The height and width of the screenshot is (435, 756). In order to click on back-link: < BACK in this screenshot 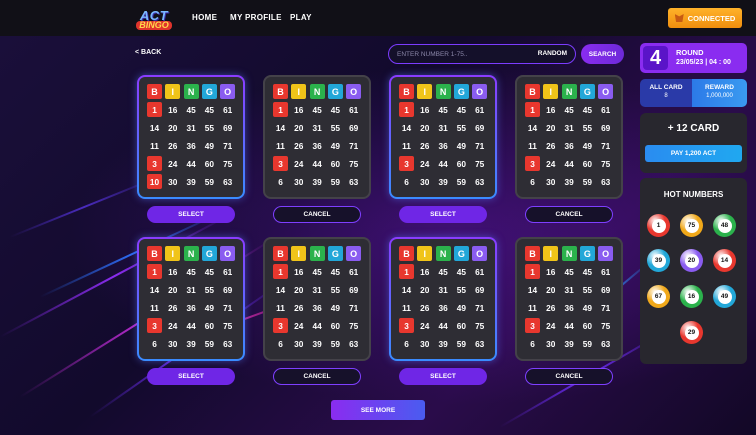, I will do `click(148, 52)`.